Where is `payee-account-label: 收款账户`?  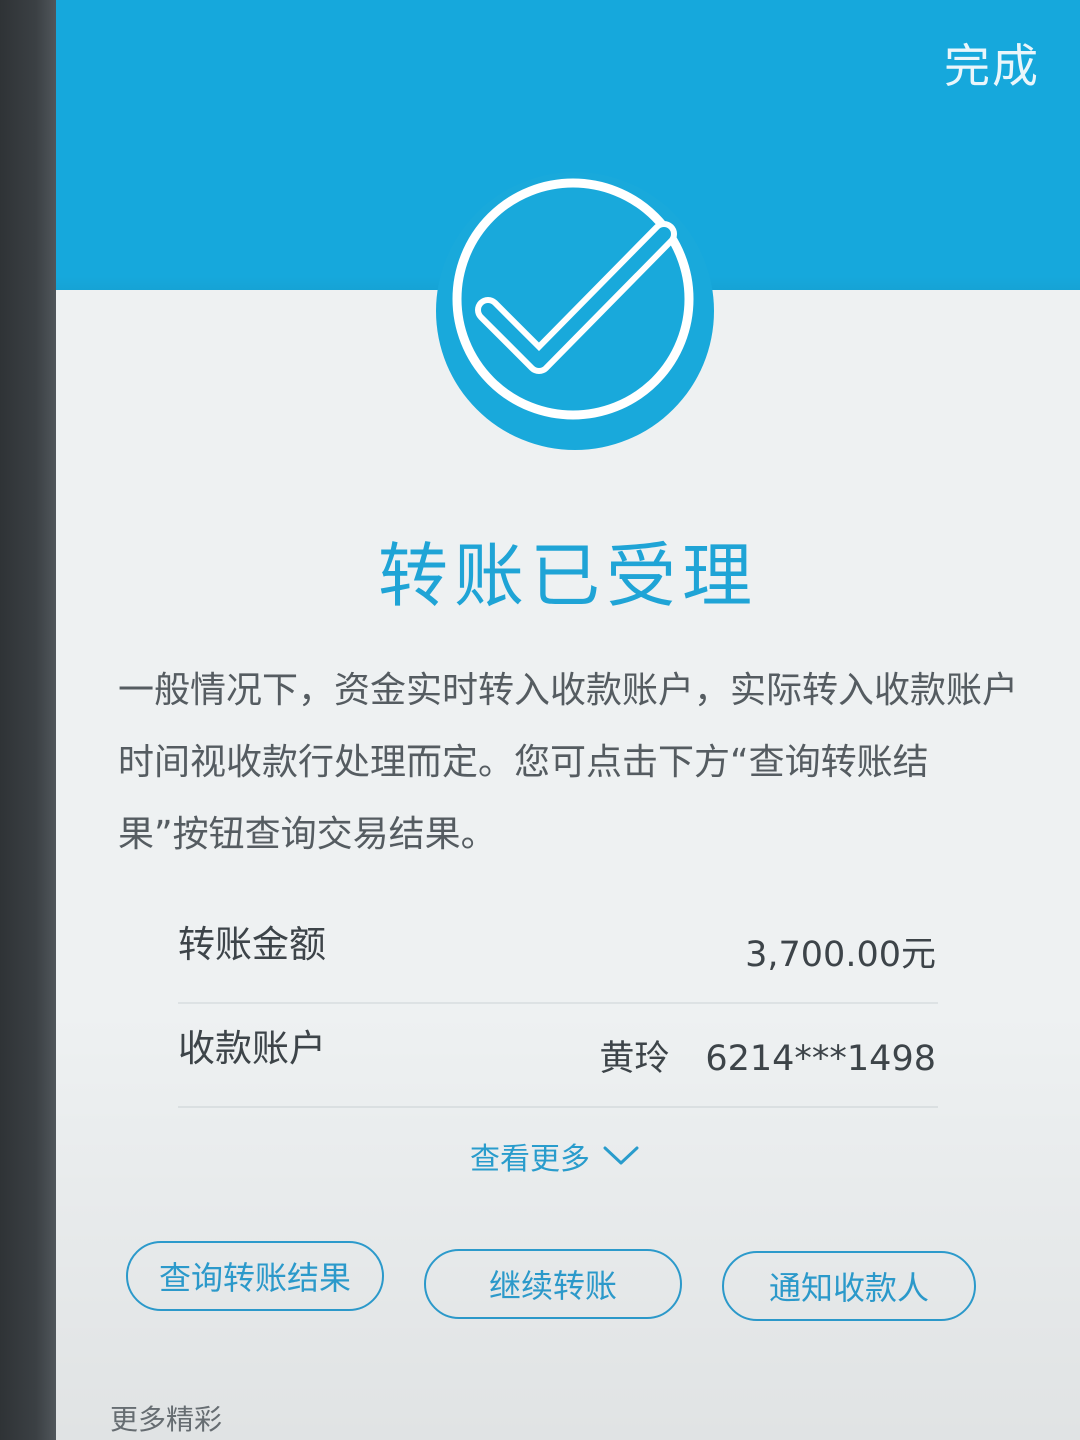 payee-account-label: 收款账户 is located at coordinates (252, 1048).